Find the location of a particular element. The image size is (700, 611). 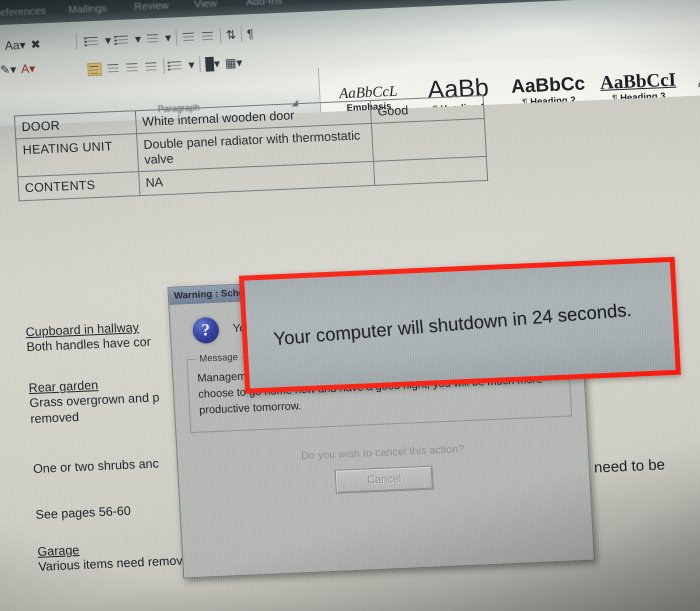

note-shrubs: One or two shrubs anc is located at coordinates (96, 466).